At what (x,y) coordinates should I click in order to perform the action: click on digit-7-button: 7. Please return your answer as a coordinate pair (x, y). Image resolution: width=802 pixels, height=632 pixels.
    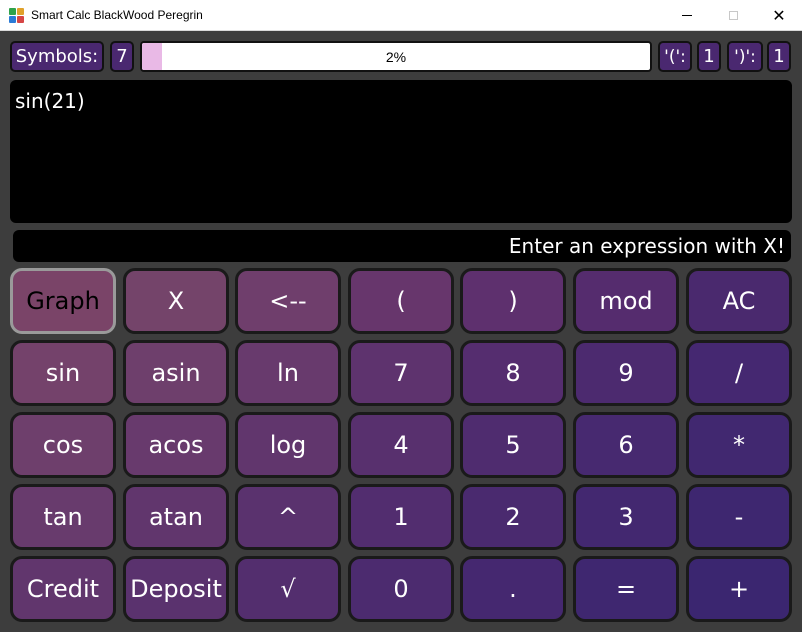
    Looking at the image, I should click on (401, 373).